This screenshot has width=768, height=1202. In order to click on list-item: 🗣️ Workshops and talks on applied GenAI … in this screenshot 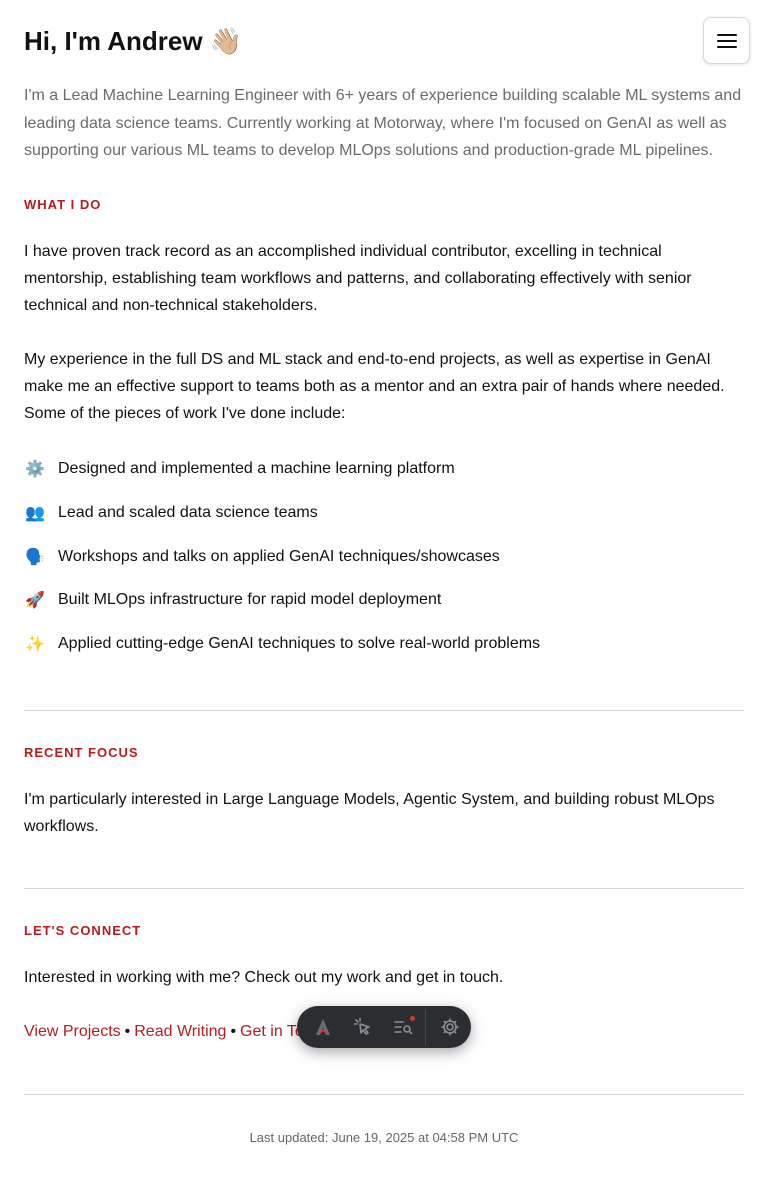, I will do `click(384, 557)`.